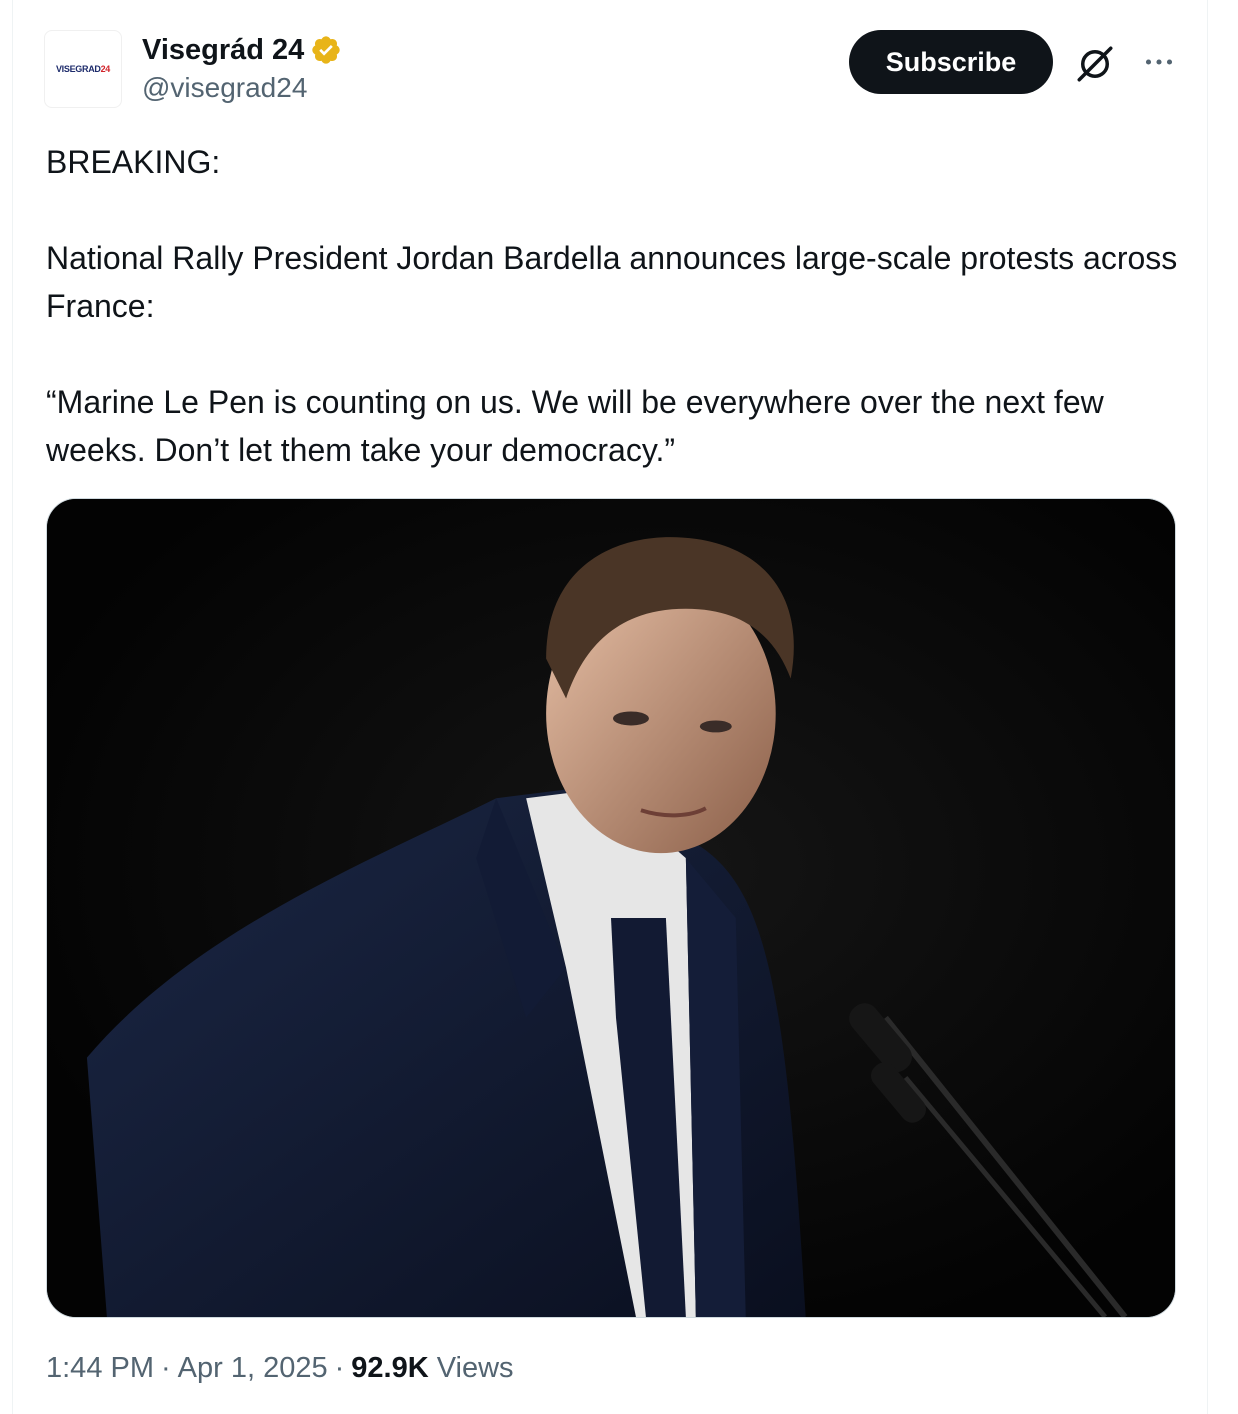 The image size is (1238, 1414). What do you see at coordinates (951, 62) in the screenshot?
I see `subscribe-button: Subscribe` at bounding box center [951, 62].